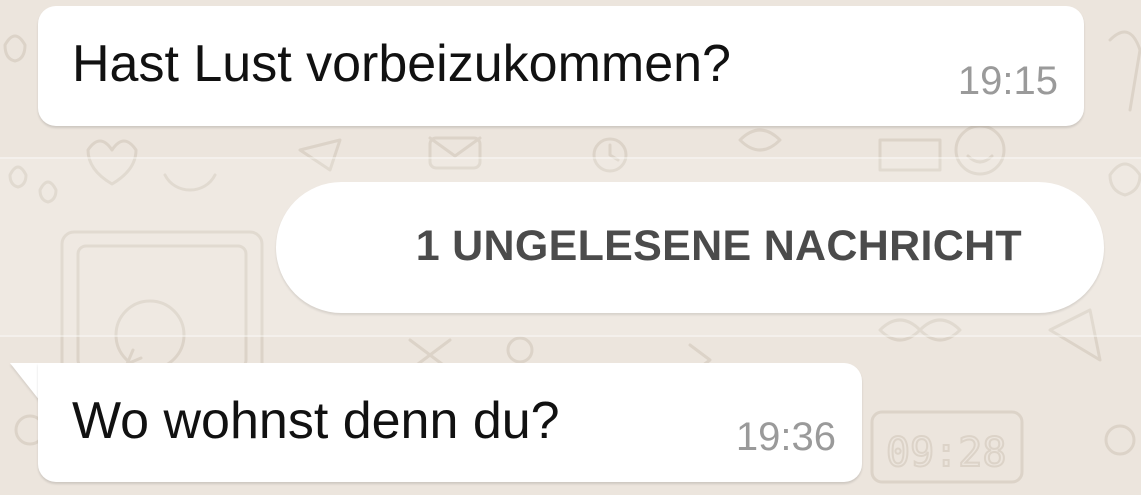  Describe the element at coordinates (134, 357) in the screenshot. I see `whatsapp-logo-tail-doodle` at that location.